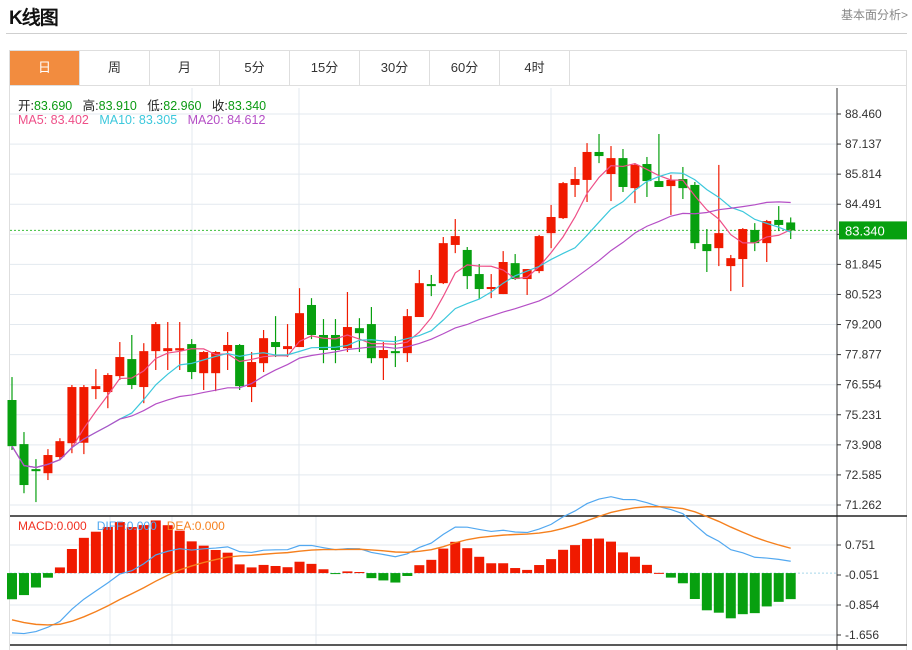 The width and height of the screenshot is (912, 650). I want to click on price-tick-label: 73.908, so click(863, 445).